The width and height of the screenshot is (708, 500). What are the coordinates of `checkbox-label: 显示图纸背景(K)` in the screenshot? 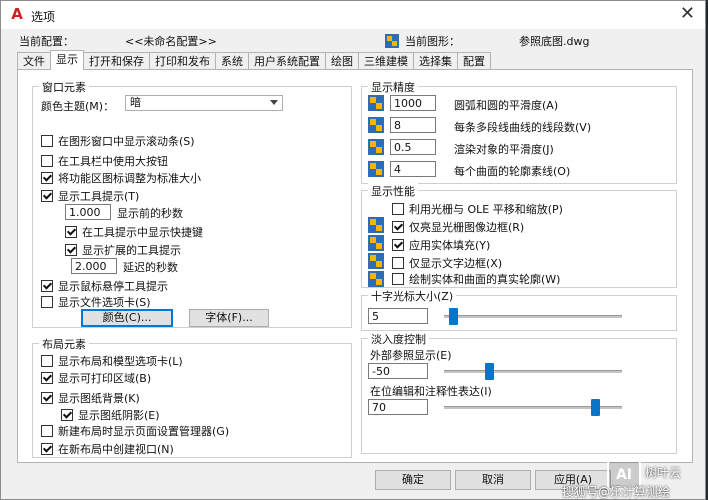 It's located at (99, 398).